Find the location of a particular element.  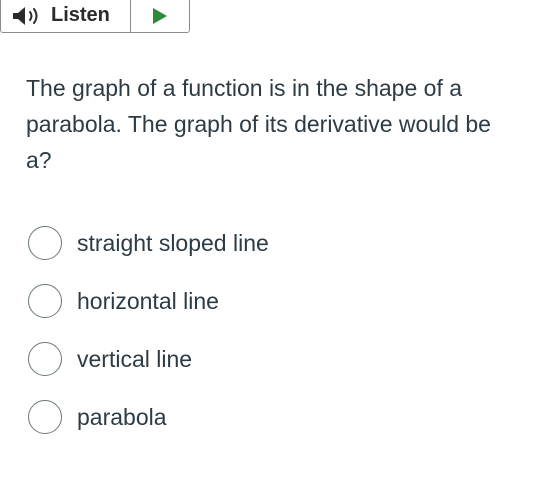

answer-option: straight sloped line is located at coordinates (148, 243).